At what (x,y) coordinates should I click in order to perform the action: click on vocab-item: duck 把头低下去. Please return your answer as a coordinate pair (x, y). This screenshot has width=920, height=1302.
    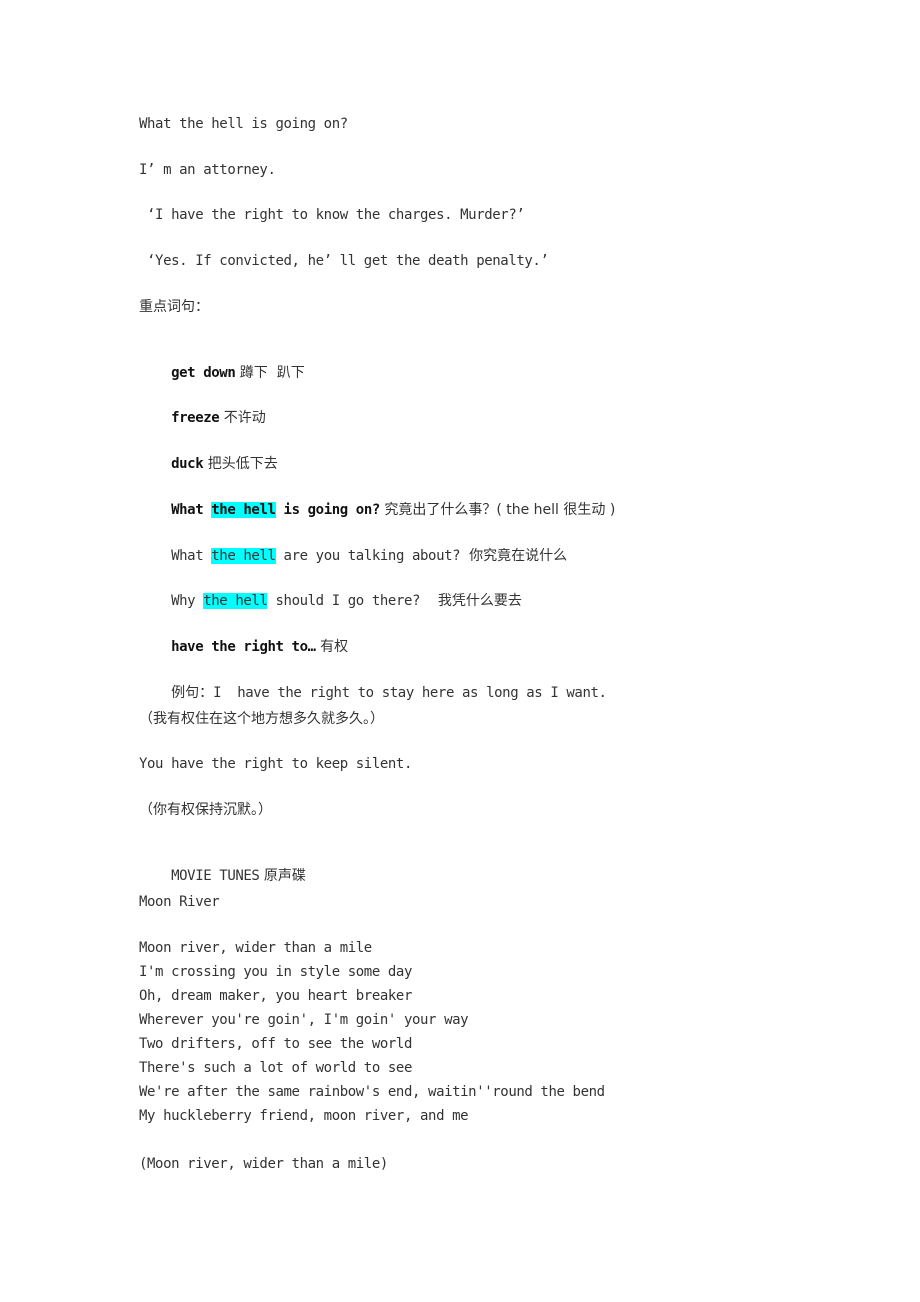
    Looking at the image, I should click on (208, 453).